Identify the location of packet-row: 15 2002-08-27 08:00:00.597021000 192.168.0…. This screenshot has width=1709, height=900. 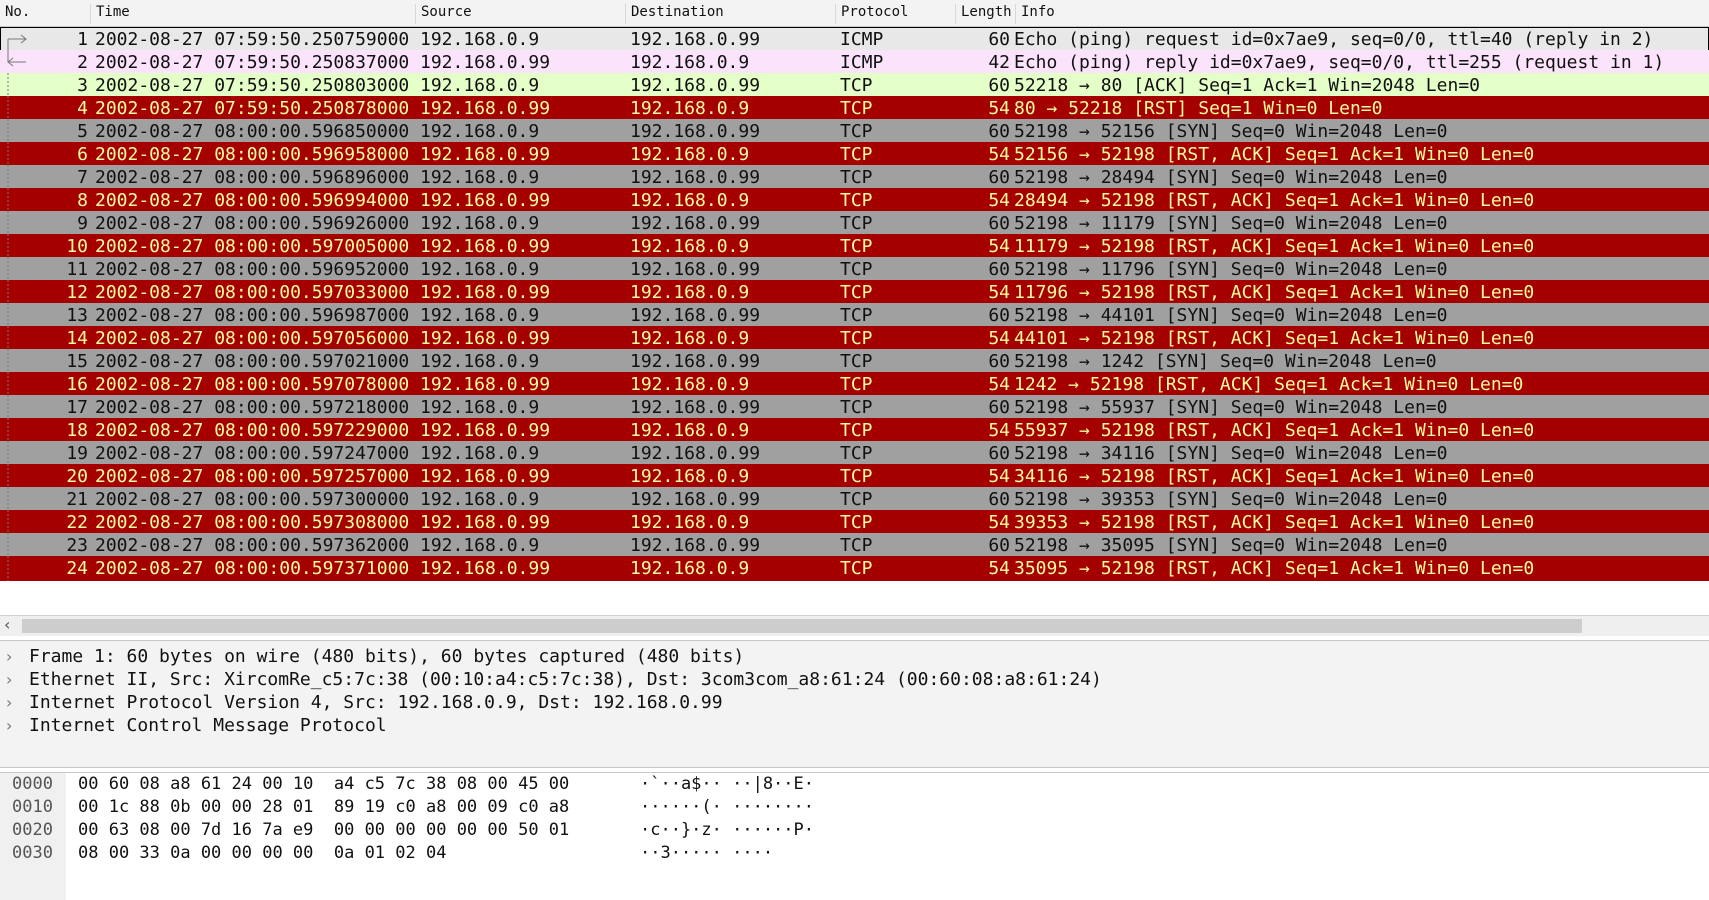
(854, 361).